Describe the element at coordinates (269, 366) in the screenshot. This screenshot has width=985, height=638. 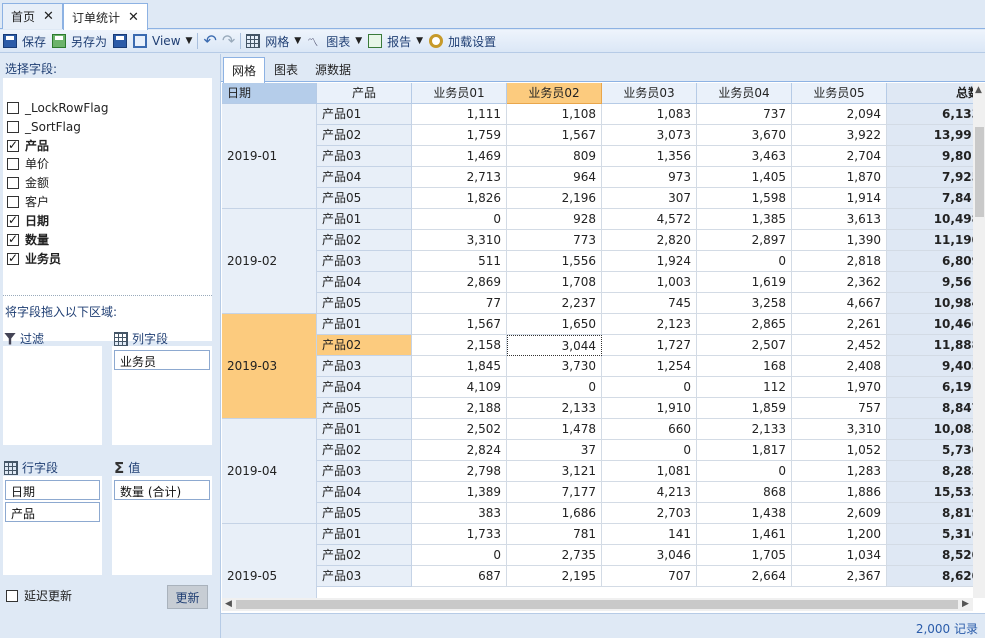
I see `date-row-header: 2019-03` at that location.